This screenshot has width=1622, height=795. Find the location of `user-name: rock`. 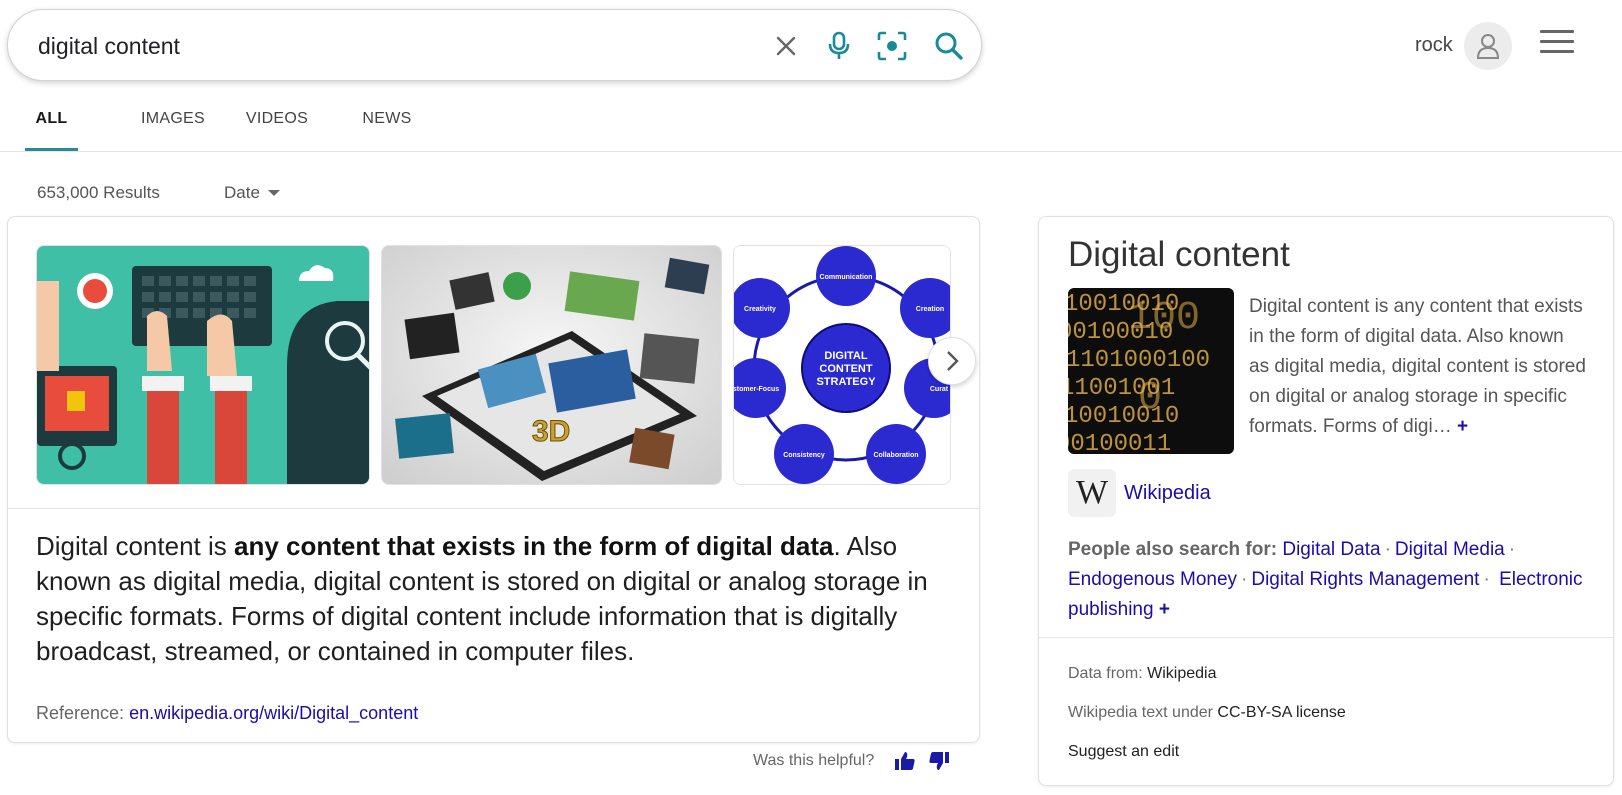

user-name: rock is located at coordinates (1434, 45).